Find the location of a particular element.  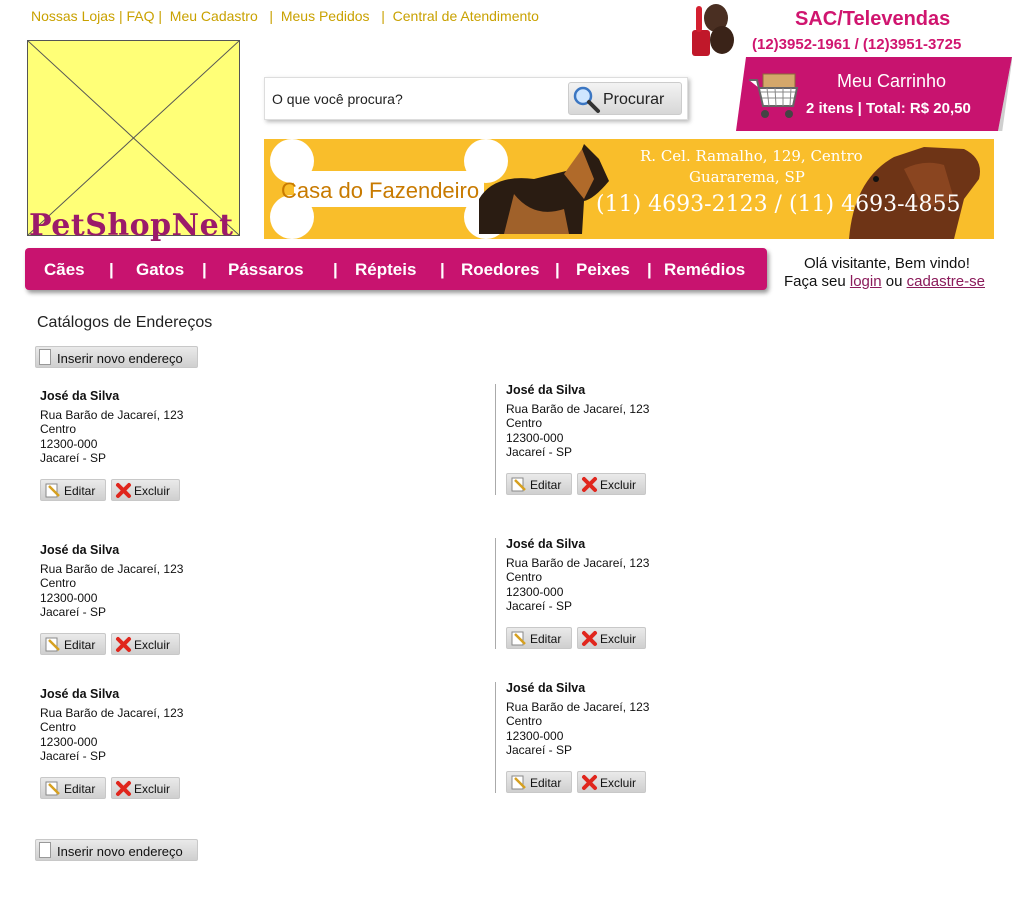

login-link: login is located at coordinates (866, 281).